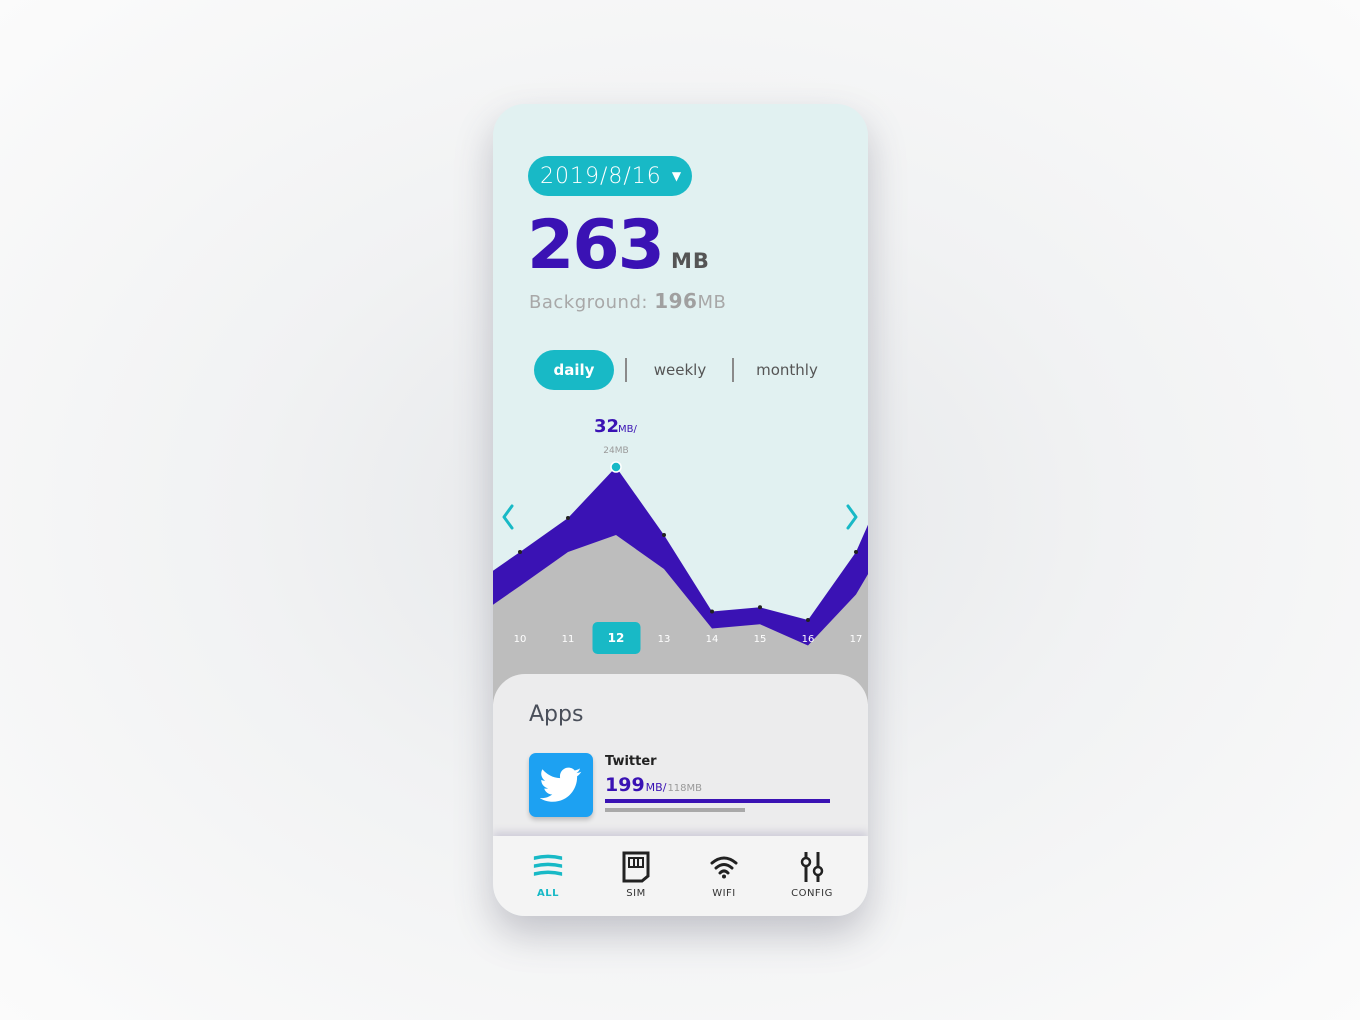  Describe the element at coordinates (615, 451) in the screenshot. I see `selected-background: 24MB` at that location.